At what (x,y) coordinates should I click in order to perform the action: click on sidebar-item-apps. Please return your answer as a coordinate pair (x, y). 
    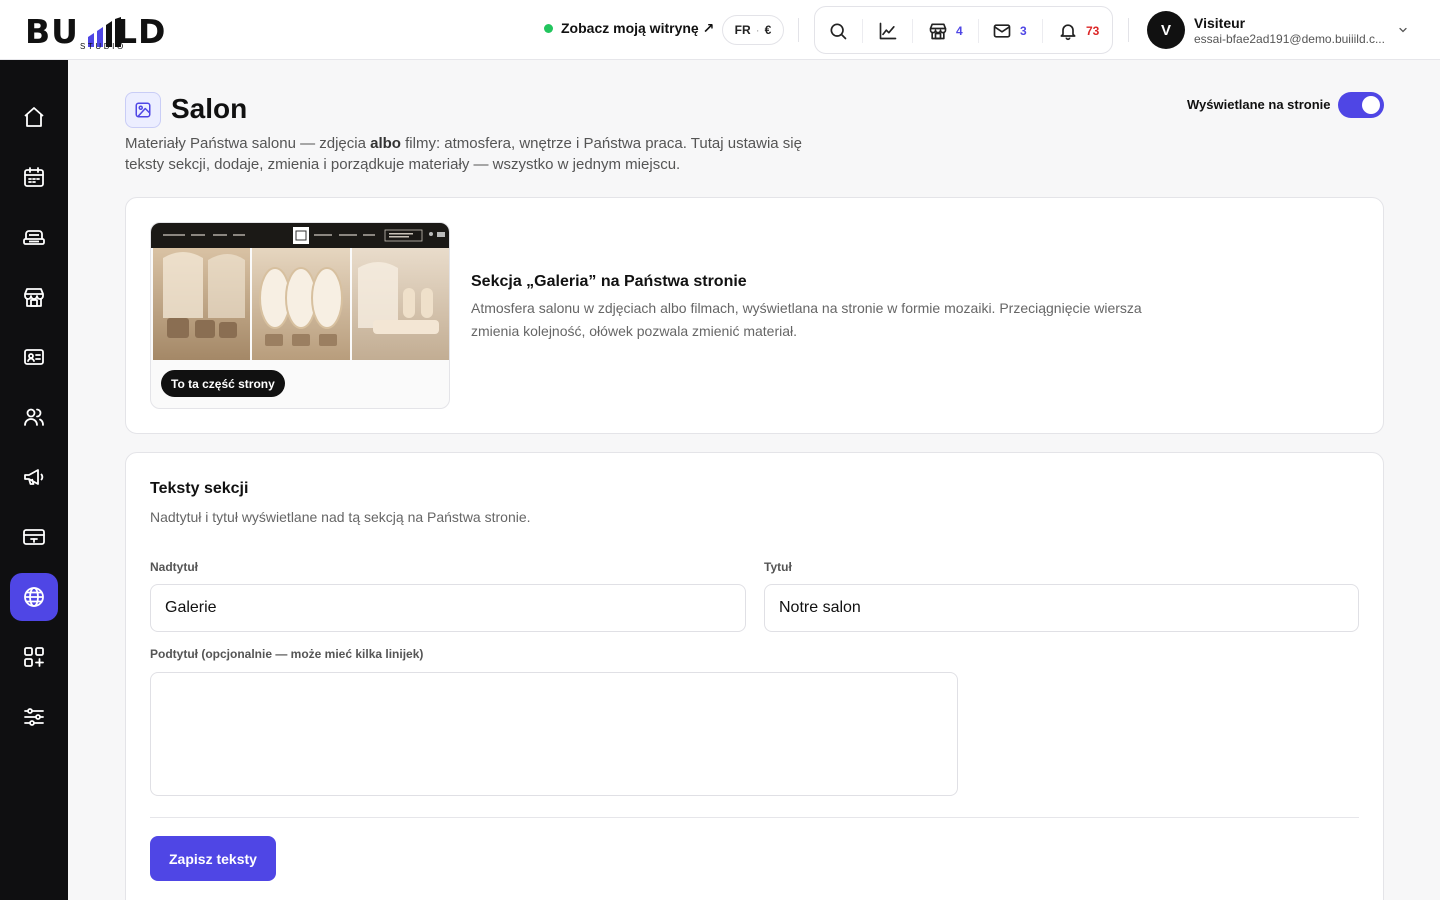
    Looking at the image, I should click on (34, 657).